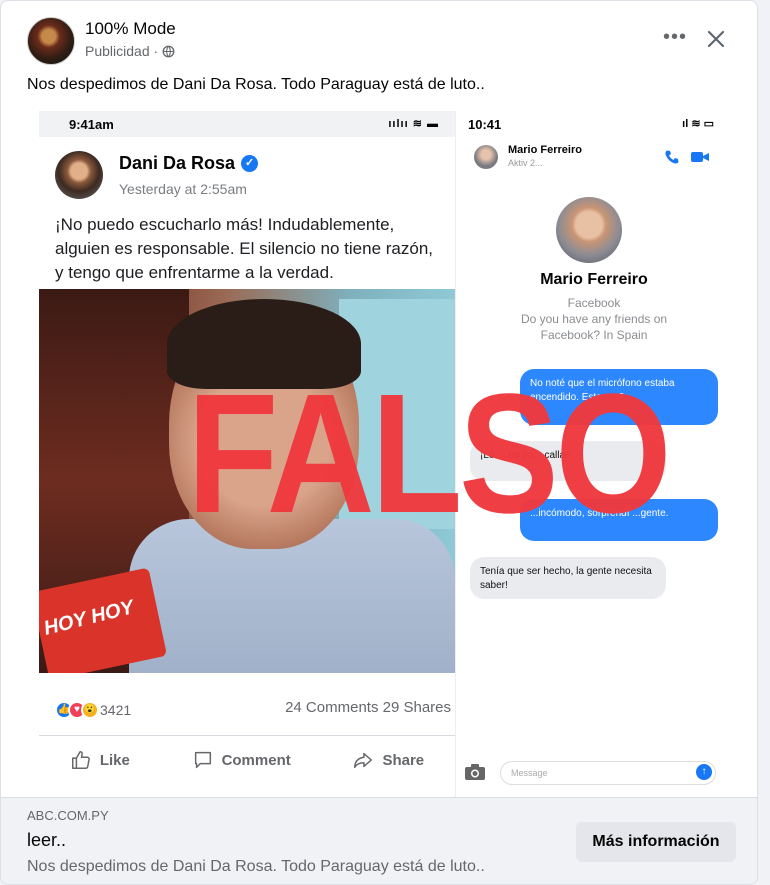 This screenshot has height=885, width=770. I want to click on sponsored-label: Publicidad ·, so click(130, 51).